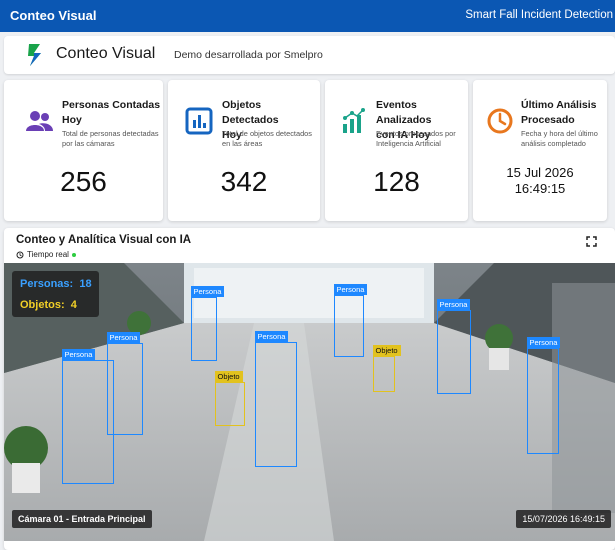 This screenshot has height=550, width=615. I want to click on people-icon, so click(39, 121).